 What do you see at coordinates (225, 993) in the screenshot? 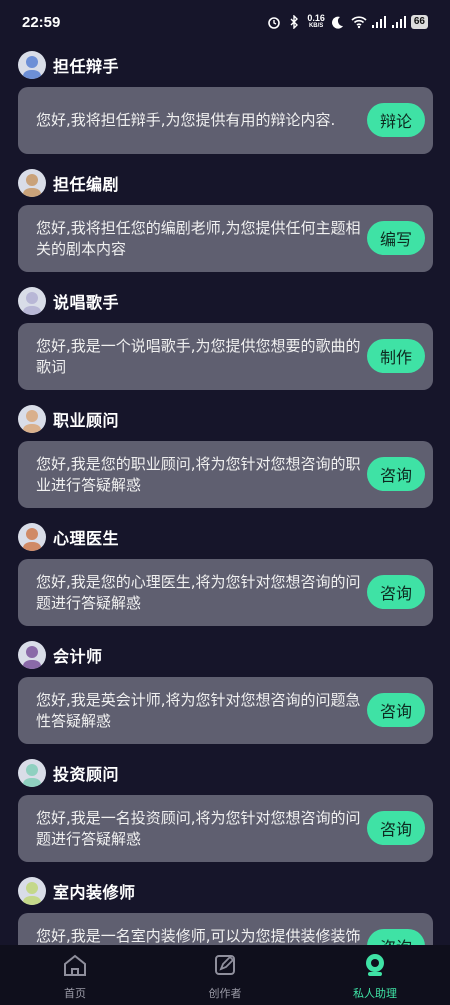
I see `nav-tab-label: 创作者` at bounding box center [225, 993].